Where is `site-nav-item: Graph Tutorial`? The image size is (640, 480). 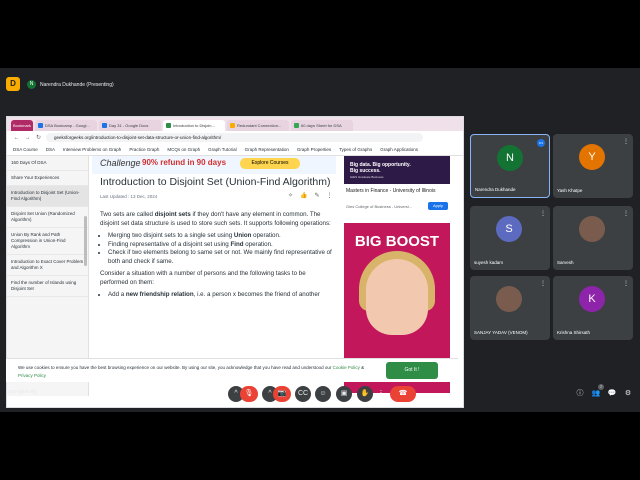
site-nav-item: Graph Tutorial is located at coordinates (222, 149).